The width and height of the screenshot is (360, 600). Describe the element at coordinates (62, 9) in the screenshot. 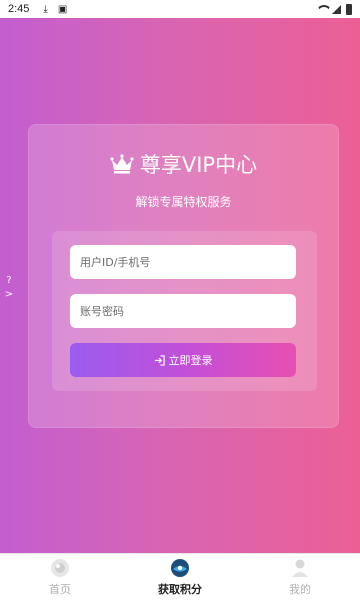

I see `app-notification-icon: ▣` at that location.